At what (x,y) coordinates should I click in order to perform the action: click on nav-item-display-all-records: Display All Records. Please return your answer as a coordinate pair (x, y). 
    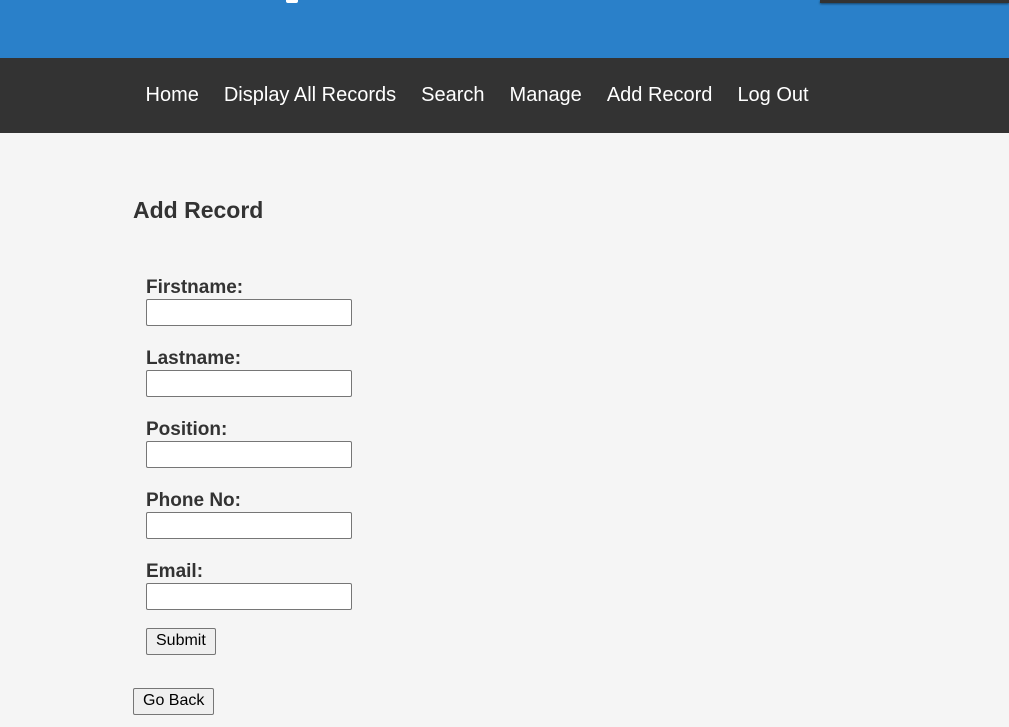
    Looking at the image, I should click on (309, 95).